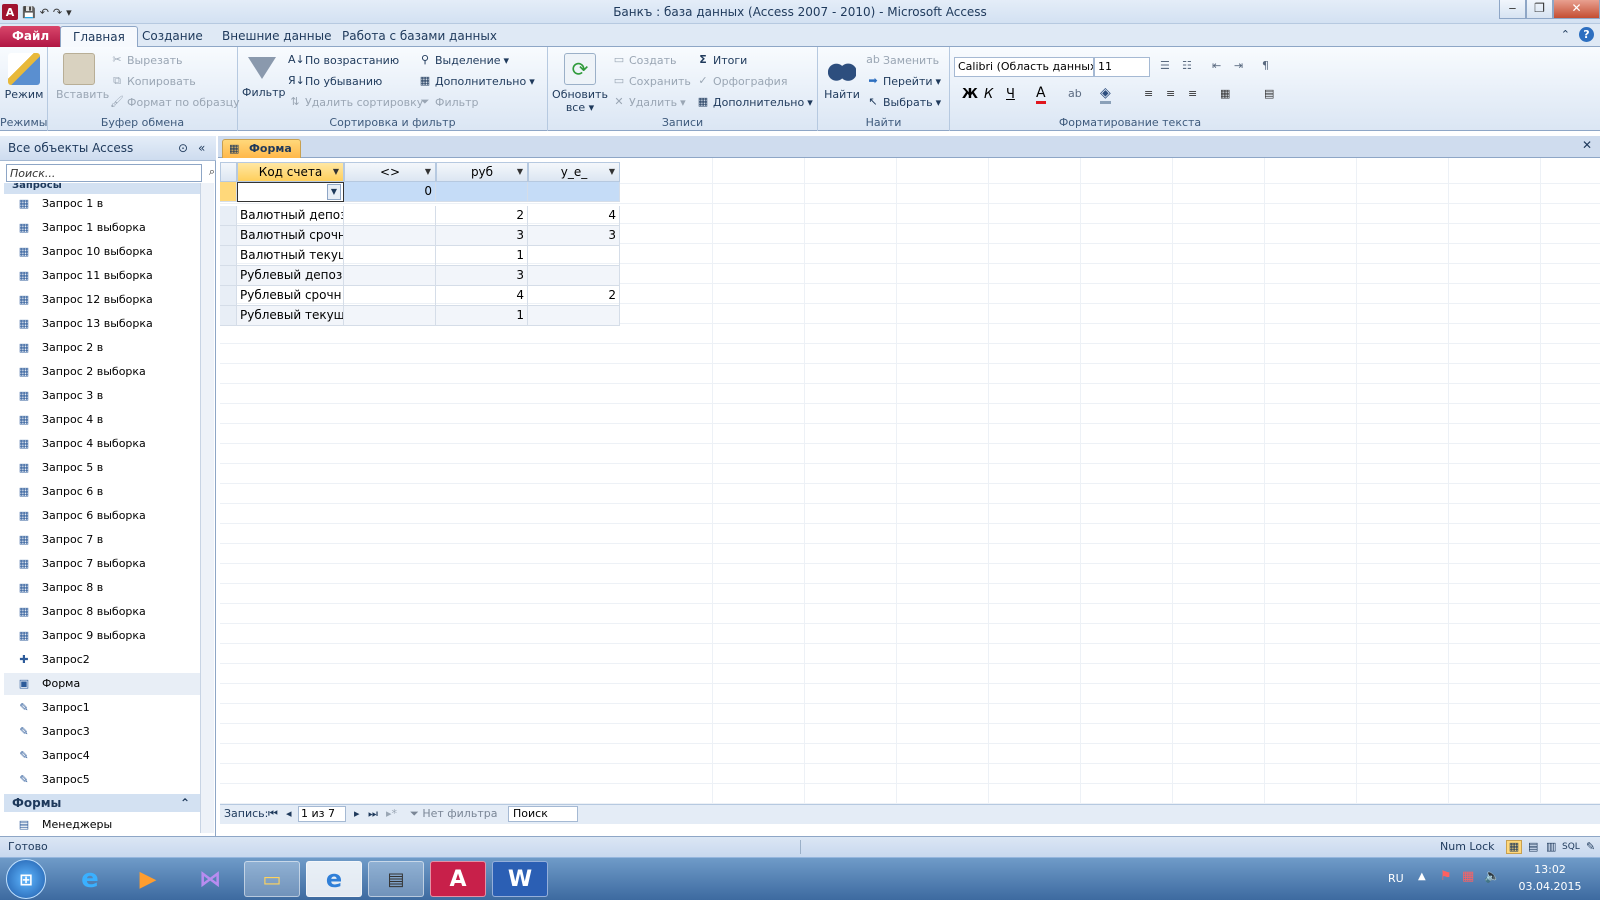 The height and width of the screenshot is (900, 1600). I want to click on nav-item: ▦ Запрос 13 выборка, so click(102, 324).